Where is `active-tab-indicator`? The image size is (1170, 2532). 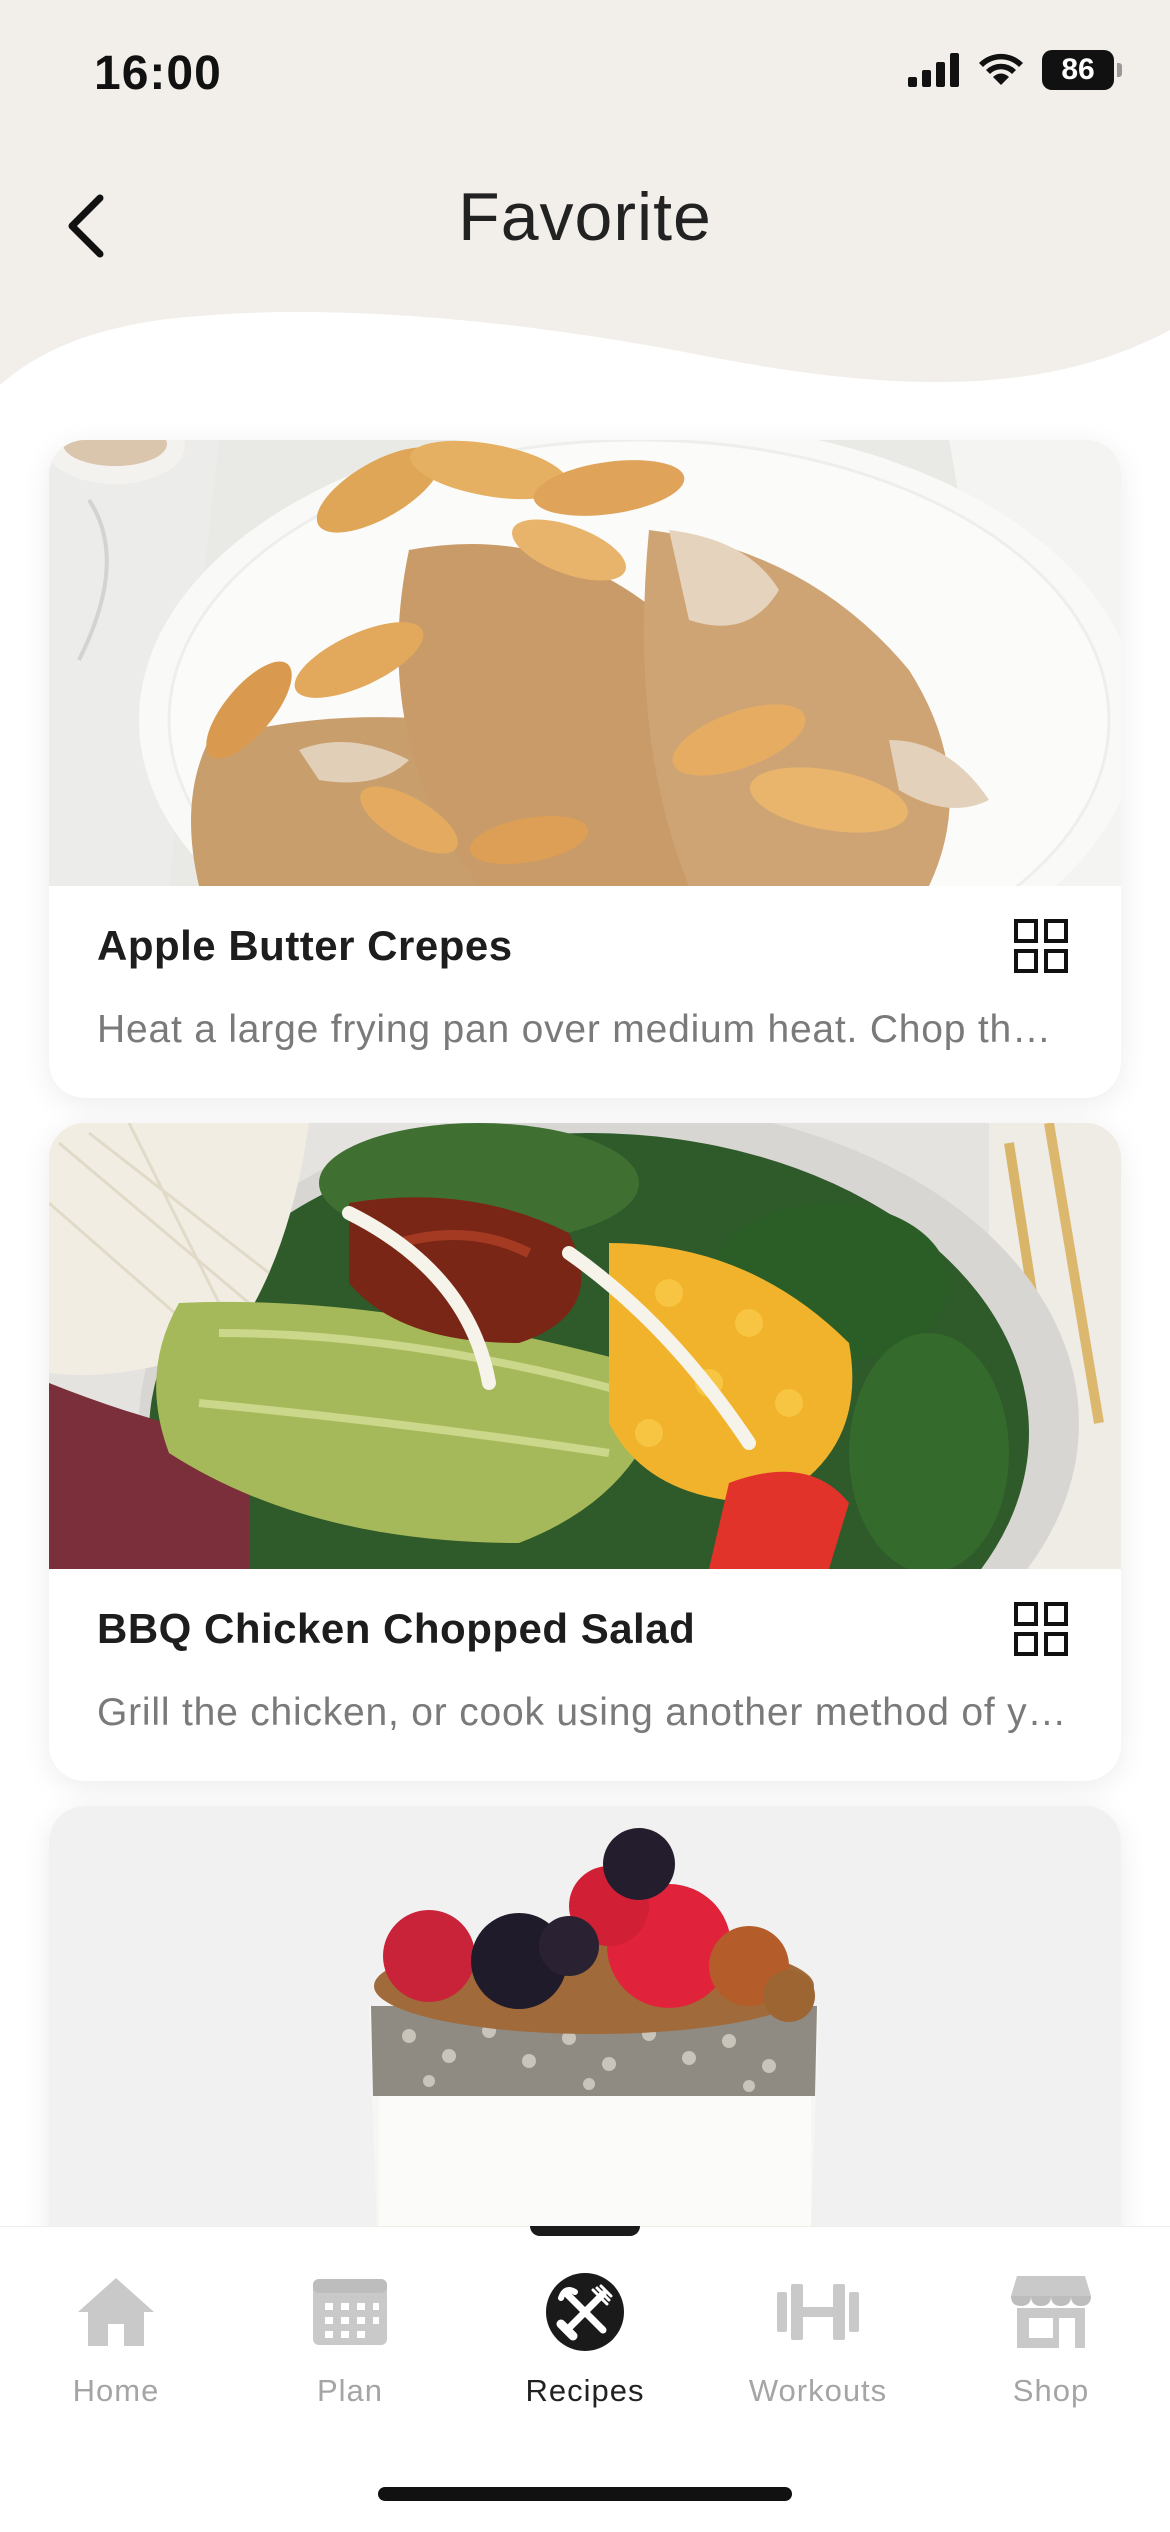 active-tab-indicator is located at coordinates (585, 2231).